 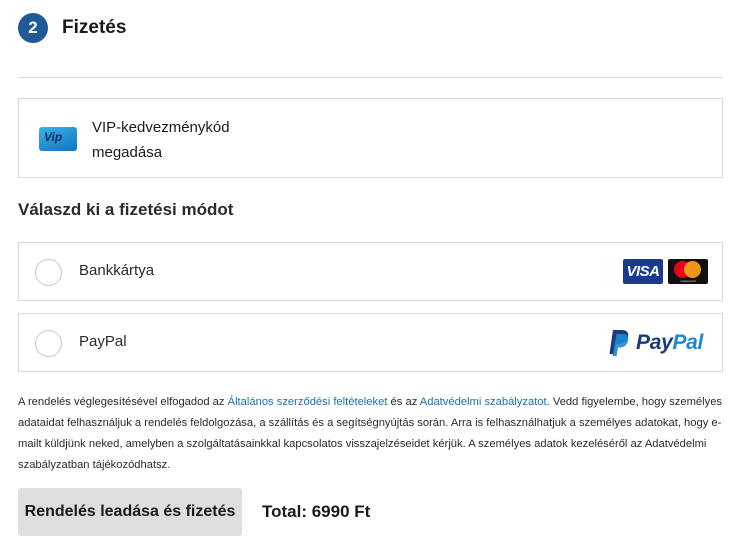 I want to click on radio-paypal, so click(x=48, y=343).